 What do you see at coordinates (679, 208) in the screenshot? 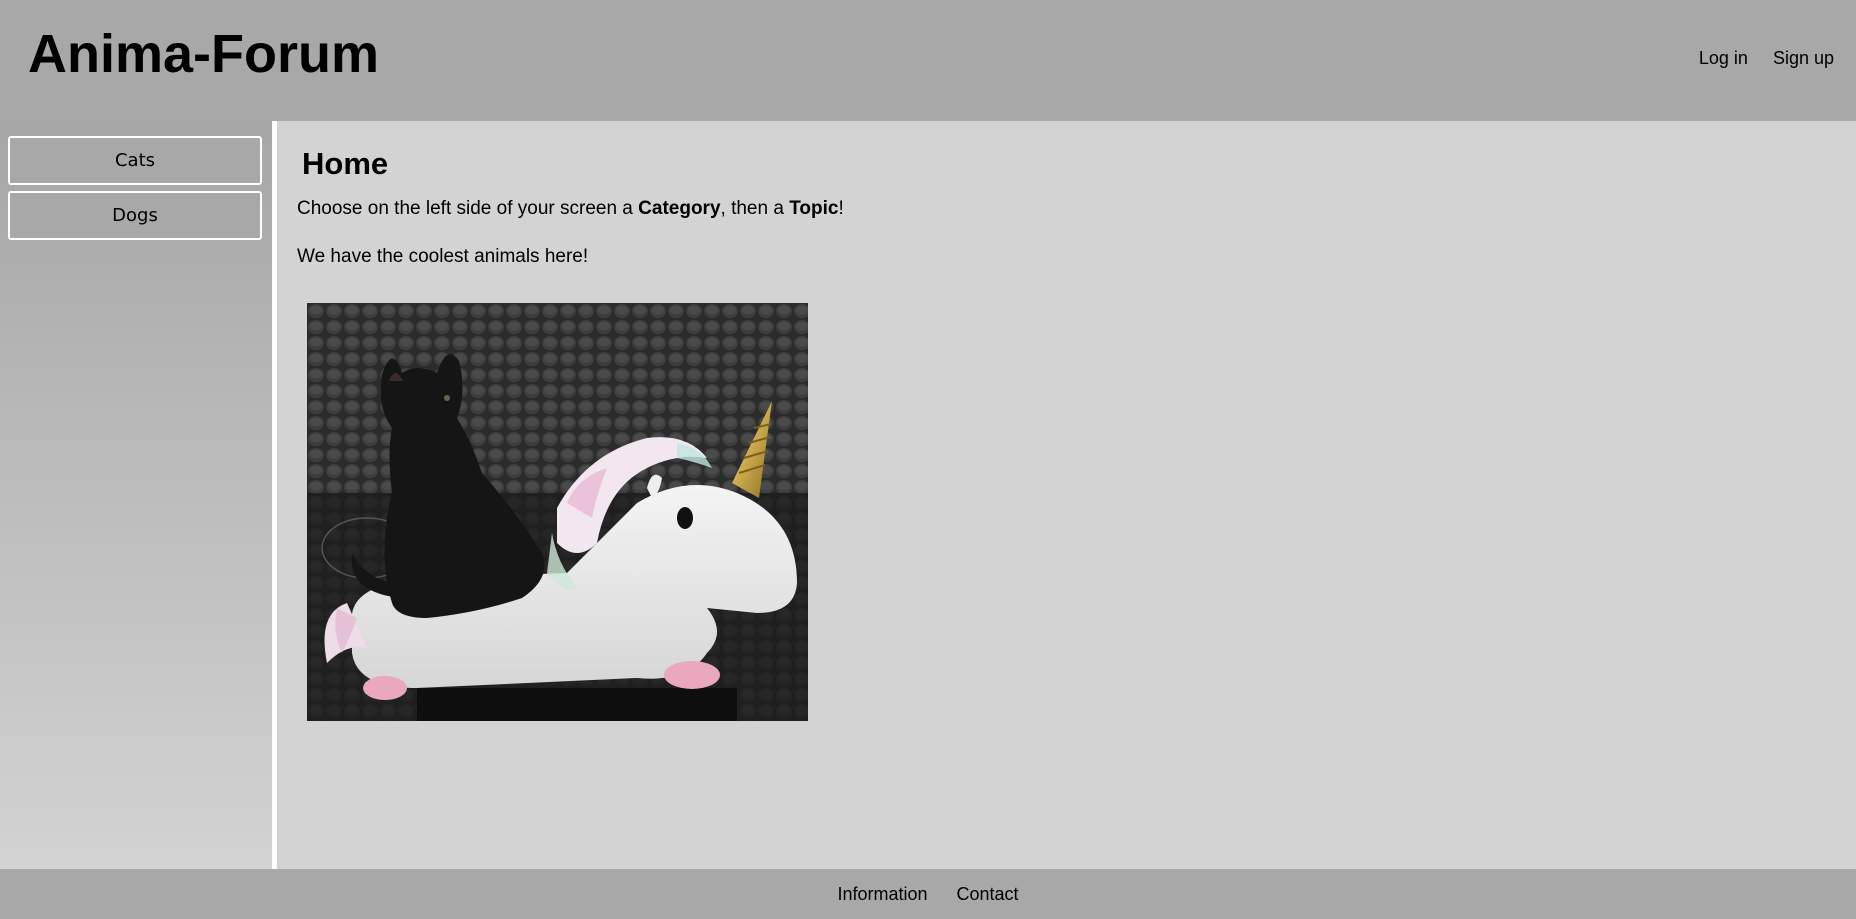
I see `intro-category-bold: Category` at bounding box center [679, 208].